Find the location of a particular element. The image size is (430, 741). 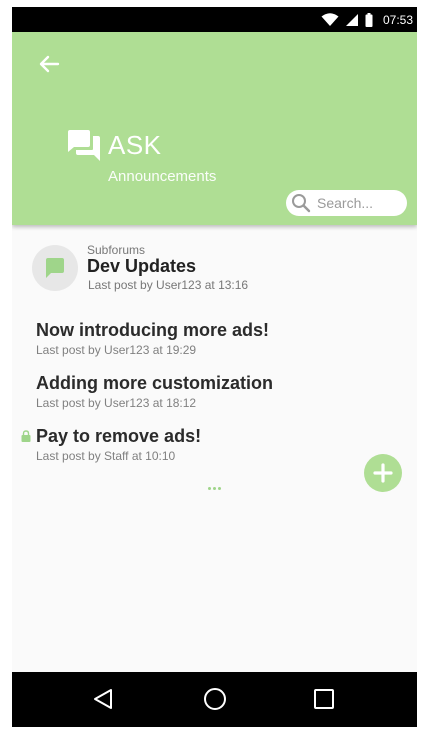

search-box is located at coordinates (346, 203).